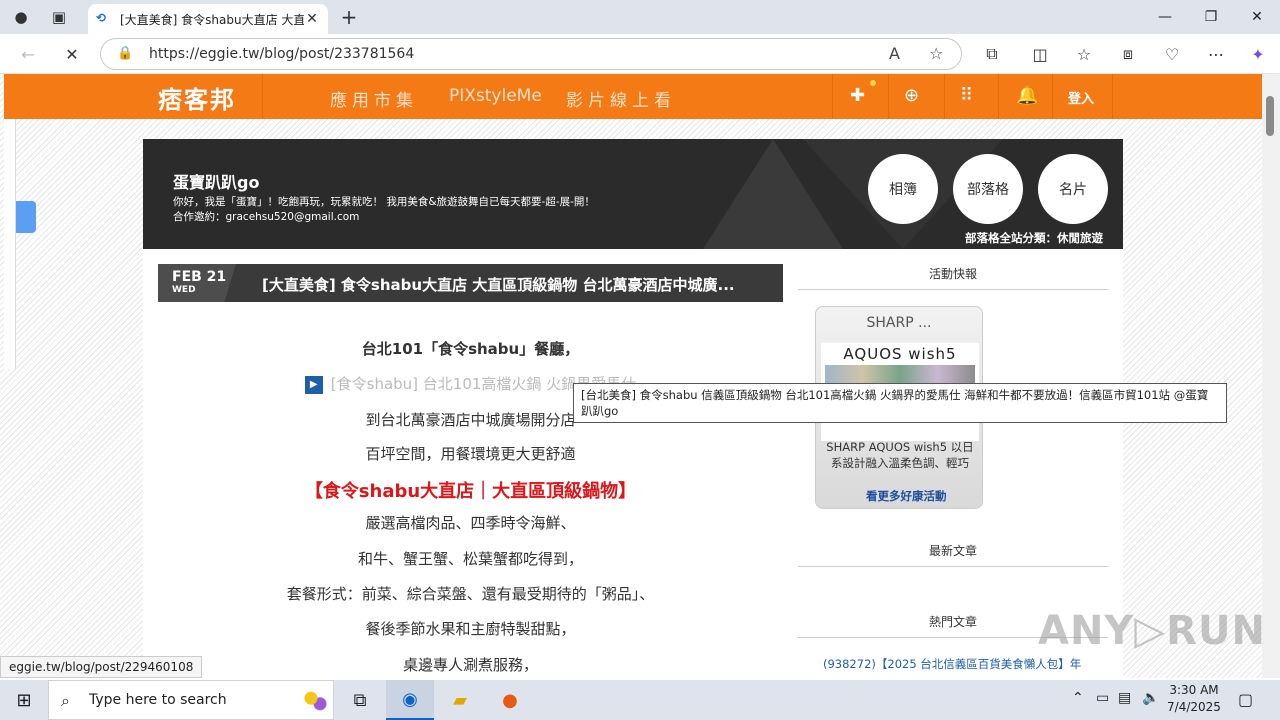 The width and height of the screenshot is (1280, 720). Describe the element at coordinates (313, 384) in the screenshot. I see `play-icon: ▶` at that location.